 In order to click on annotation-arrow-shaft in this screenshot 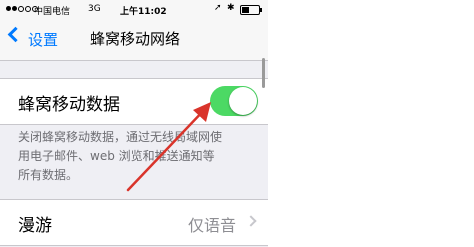, I will do `click(167, 149)`.